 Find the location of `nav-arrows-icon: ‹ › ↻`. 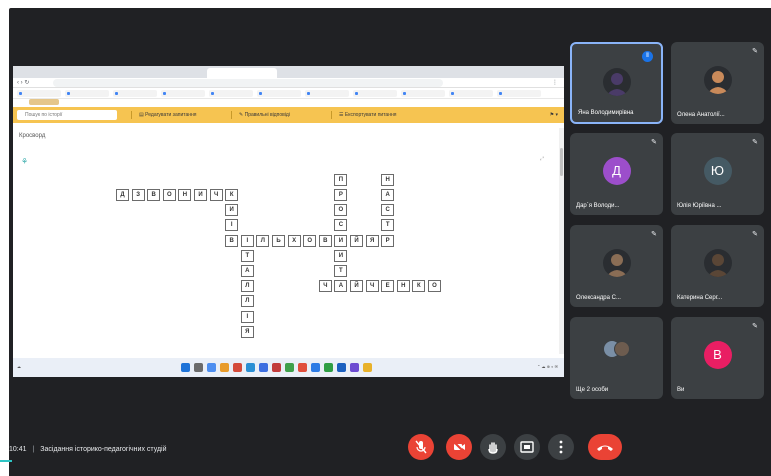

nav-arrows-icon: ‹ › ↻ is located at coordinates (23, 82).